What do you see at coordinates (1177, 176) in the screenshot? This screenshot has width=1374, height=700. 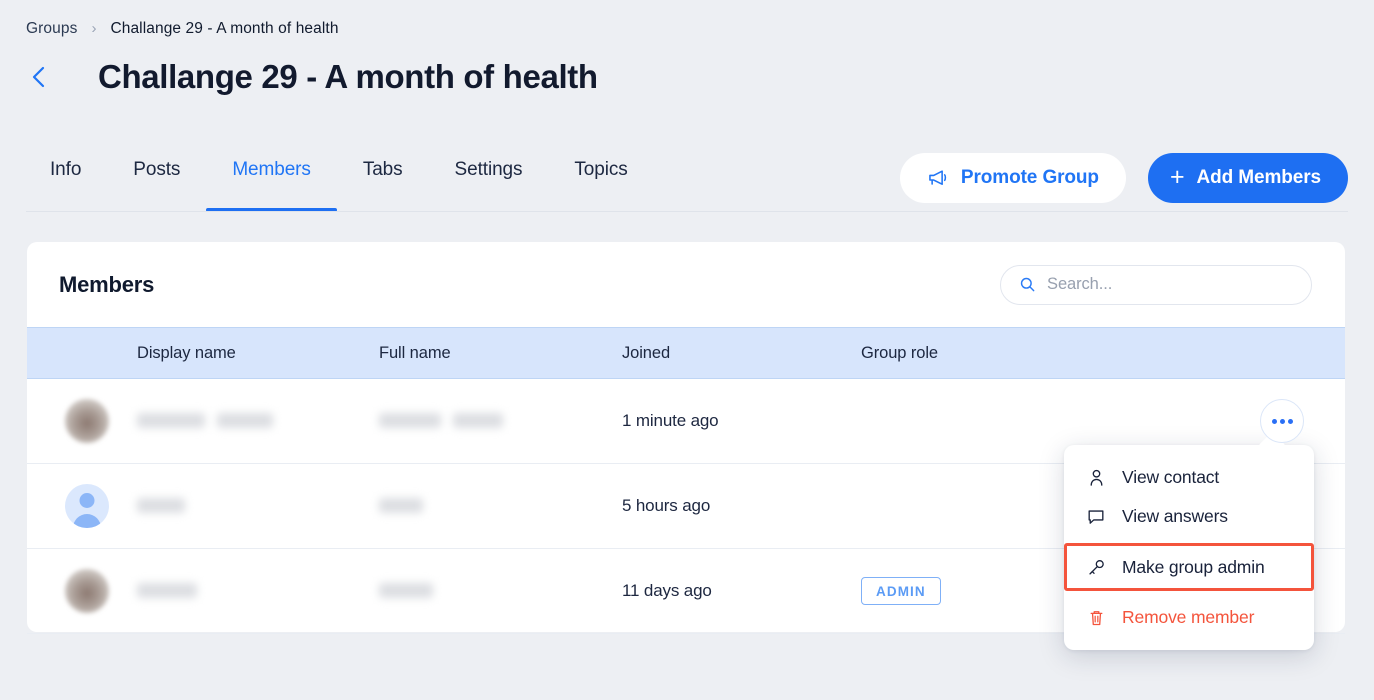 I see `plus-icon: +` at bounding box center [1177, 176].